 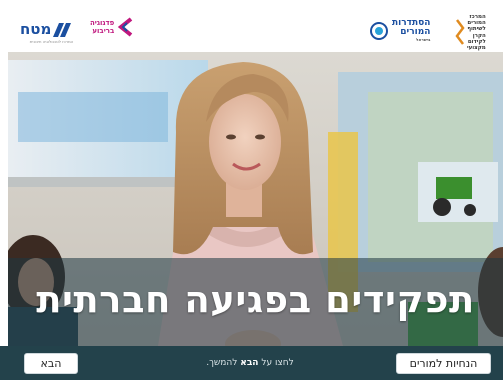 I want to click on chevron-logo-icon, so click(x=125, y=27).